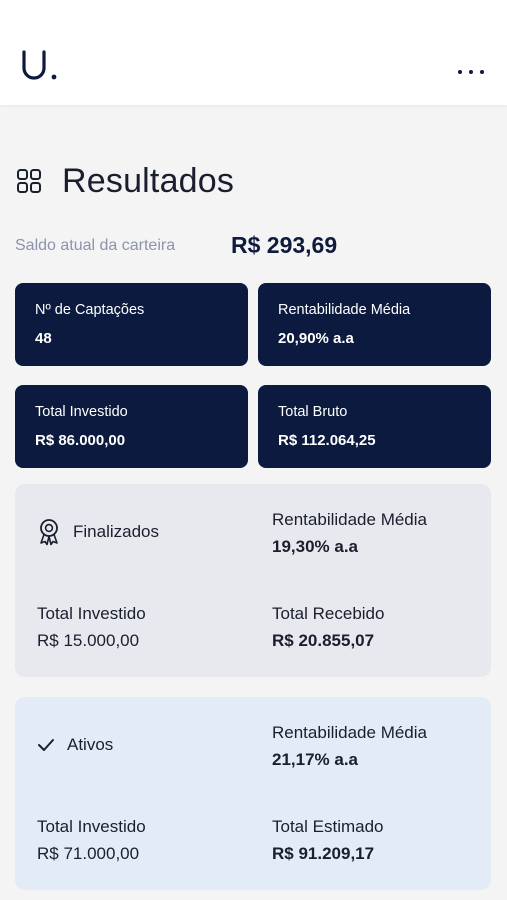 This screenshot has width=507, height=900. What do you see at coordinates (90, 310) in the screenshot?
I see `stat-label: Nº de Captações` at bounding box center [90, 310].